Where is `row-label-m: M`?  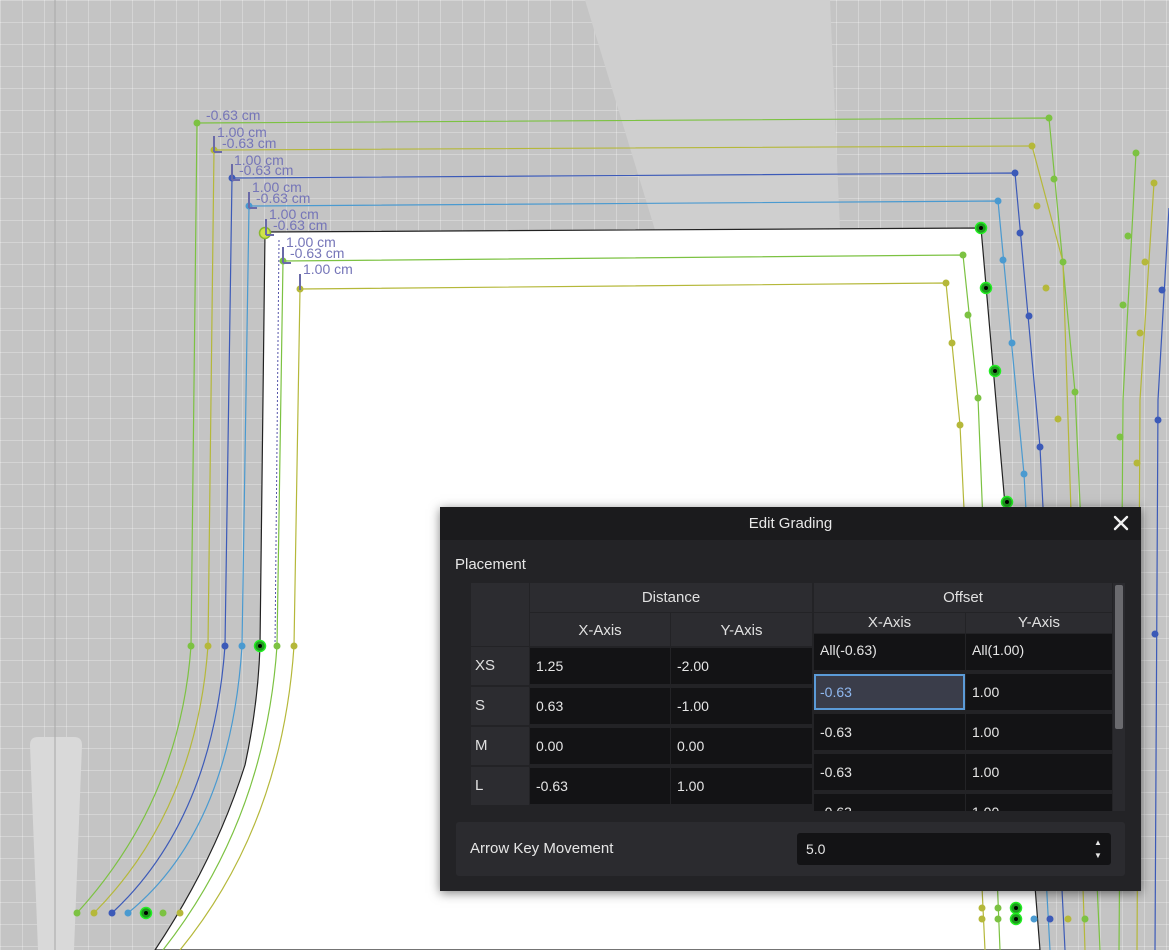
row-label-m: M is located at coordinates (500, 746).